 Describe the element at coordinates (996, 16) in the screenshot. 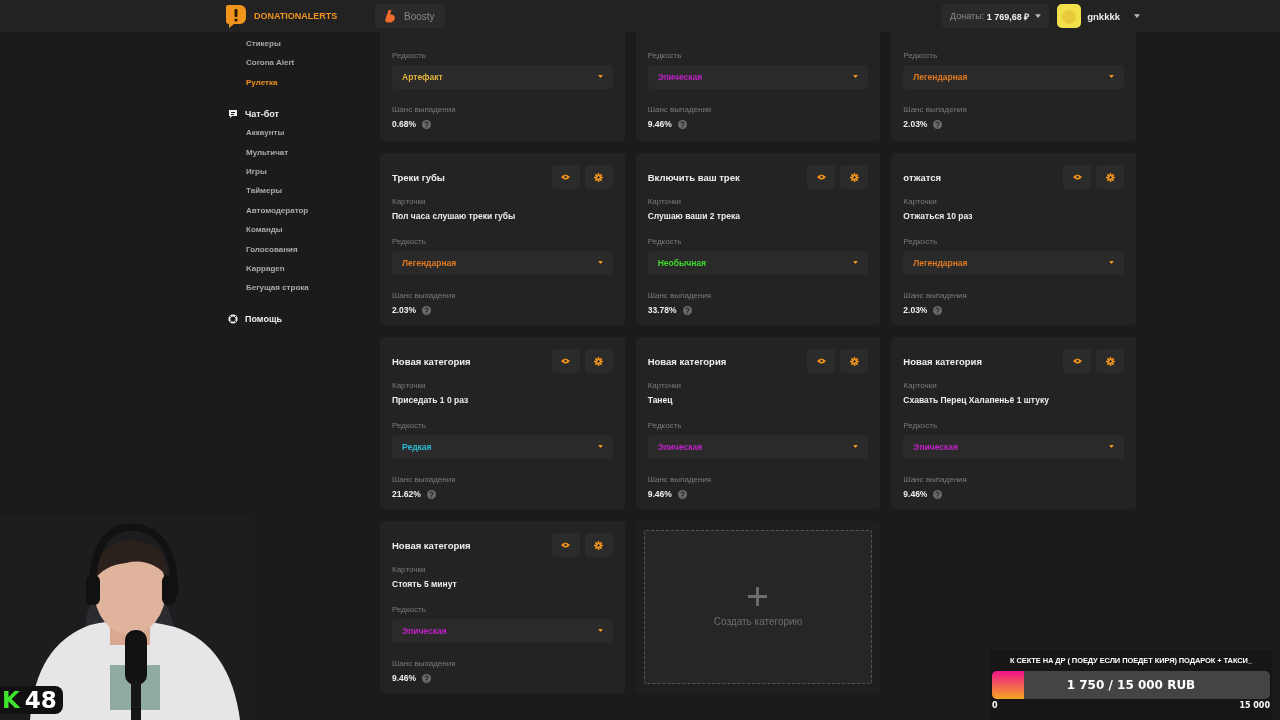

I see `donations-button: Донаты: 1 769,68 ₽` at that location.